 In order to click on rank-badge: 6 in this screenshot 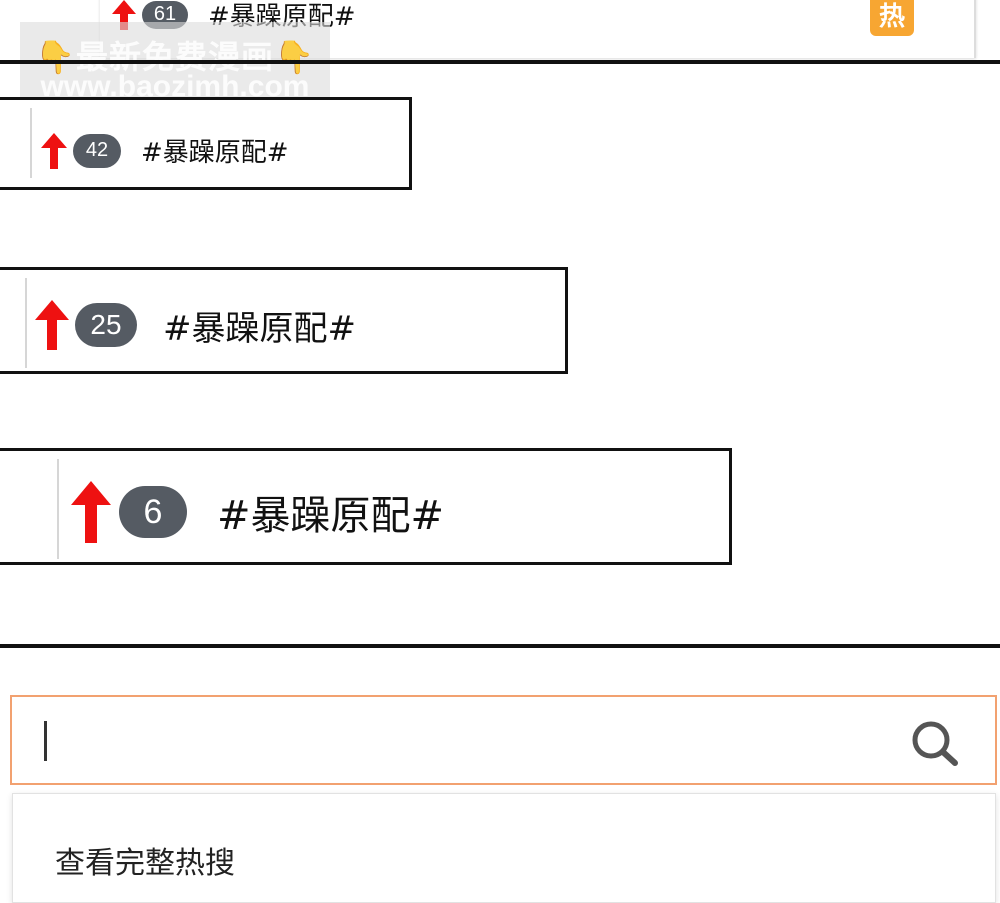, I will do `click(153, 512)`.